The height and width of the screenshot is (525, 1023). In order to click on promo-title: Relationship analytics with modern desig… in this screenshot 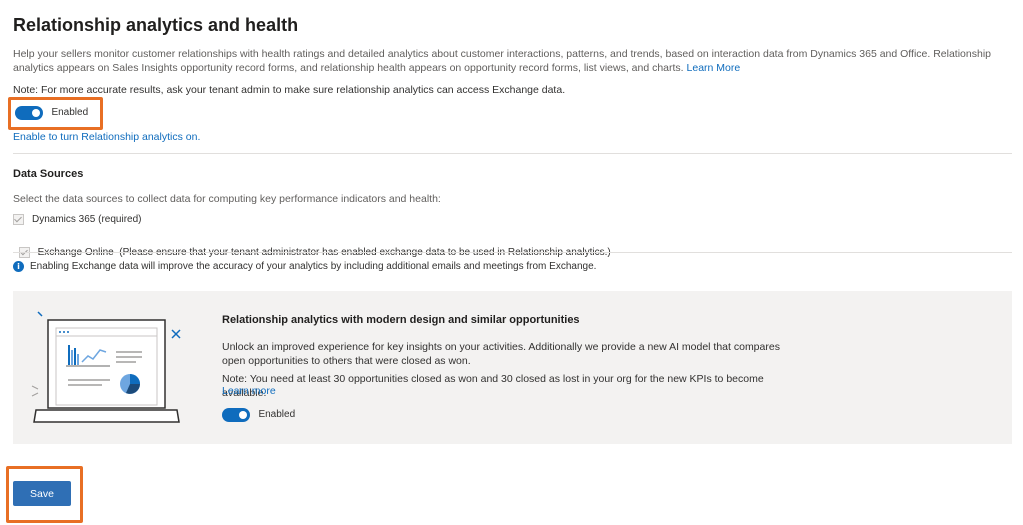, I will do `click(401, 320)`.